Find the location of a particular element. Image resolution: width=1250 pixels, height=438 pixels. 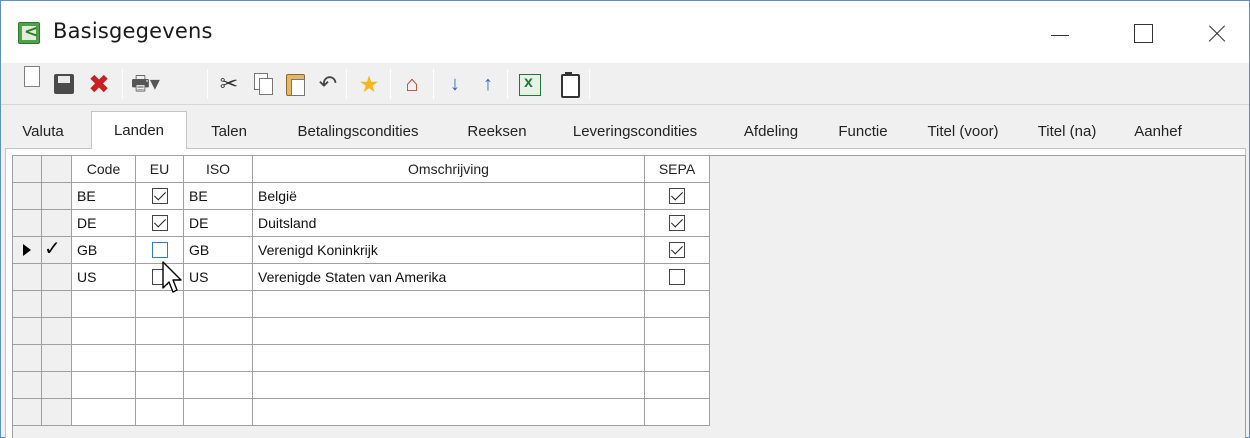

column-header-eu: EU is located at coordinates (160, 169).